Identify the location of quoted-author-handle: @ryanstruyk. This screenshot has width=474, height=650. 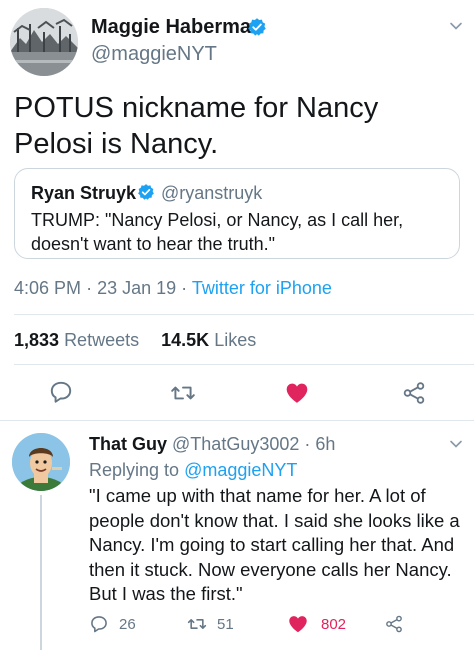
(212, 193).